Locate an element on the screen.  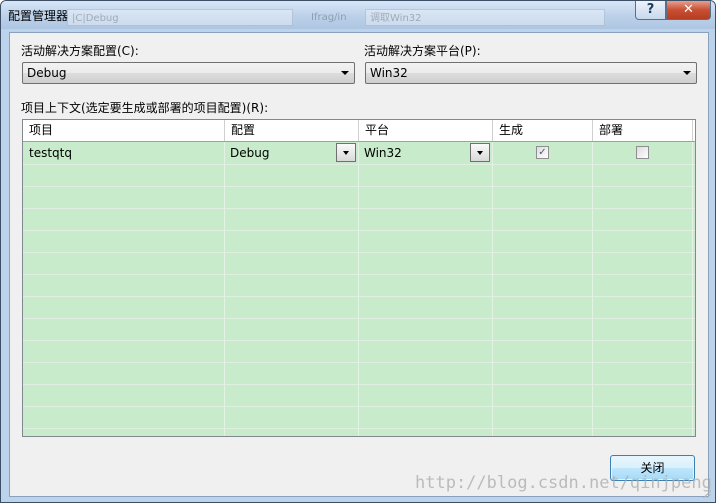
platform-cell-value: Win32 is located at coordinates (383, 153).